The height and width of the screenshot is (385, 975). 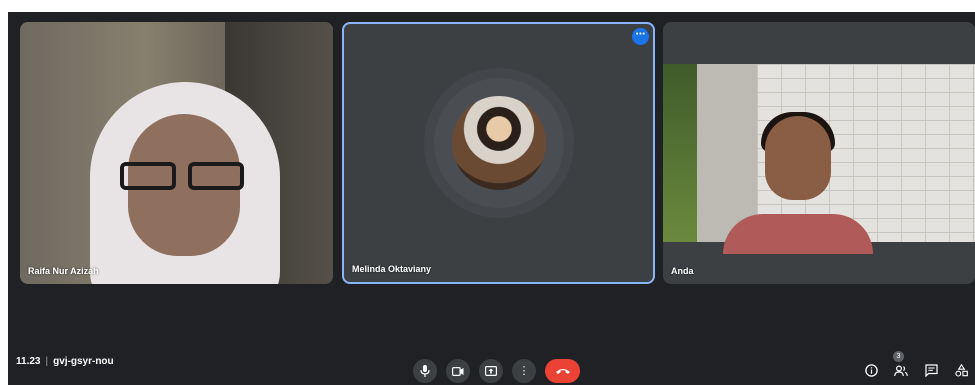 What do you see at coordinates (425, 371) in the screenshot?
I see `mic-icon` at bounding box center [425, 371].